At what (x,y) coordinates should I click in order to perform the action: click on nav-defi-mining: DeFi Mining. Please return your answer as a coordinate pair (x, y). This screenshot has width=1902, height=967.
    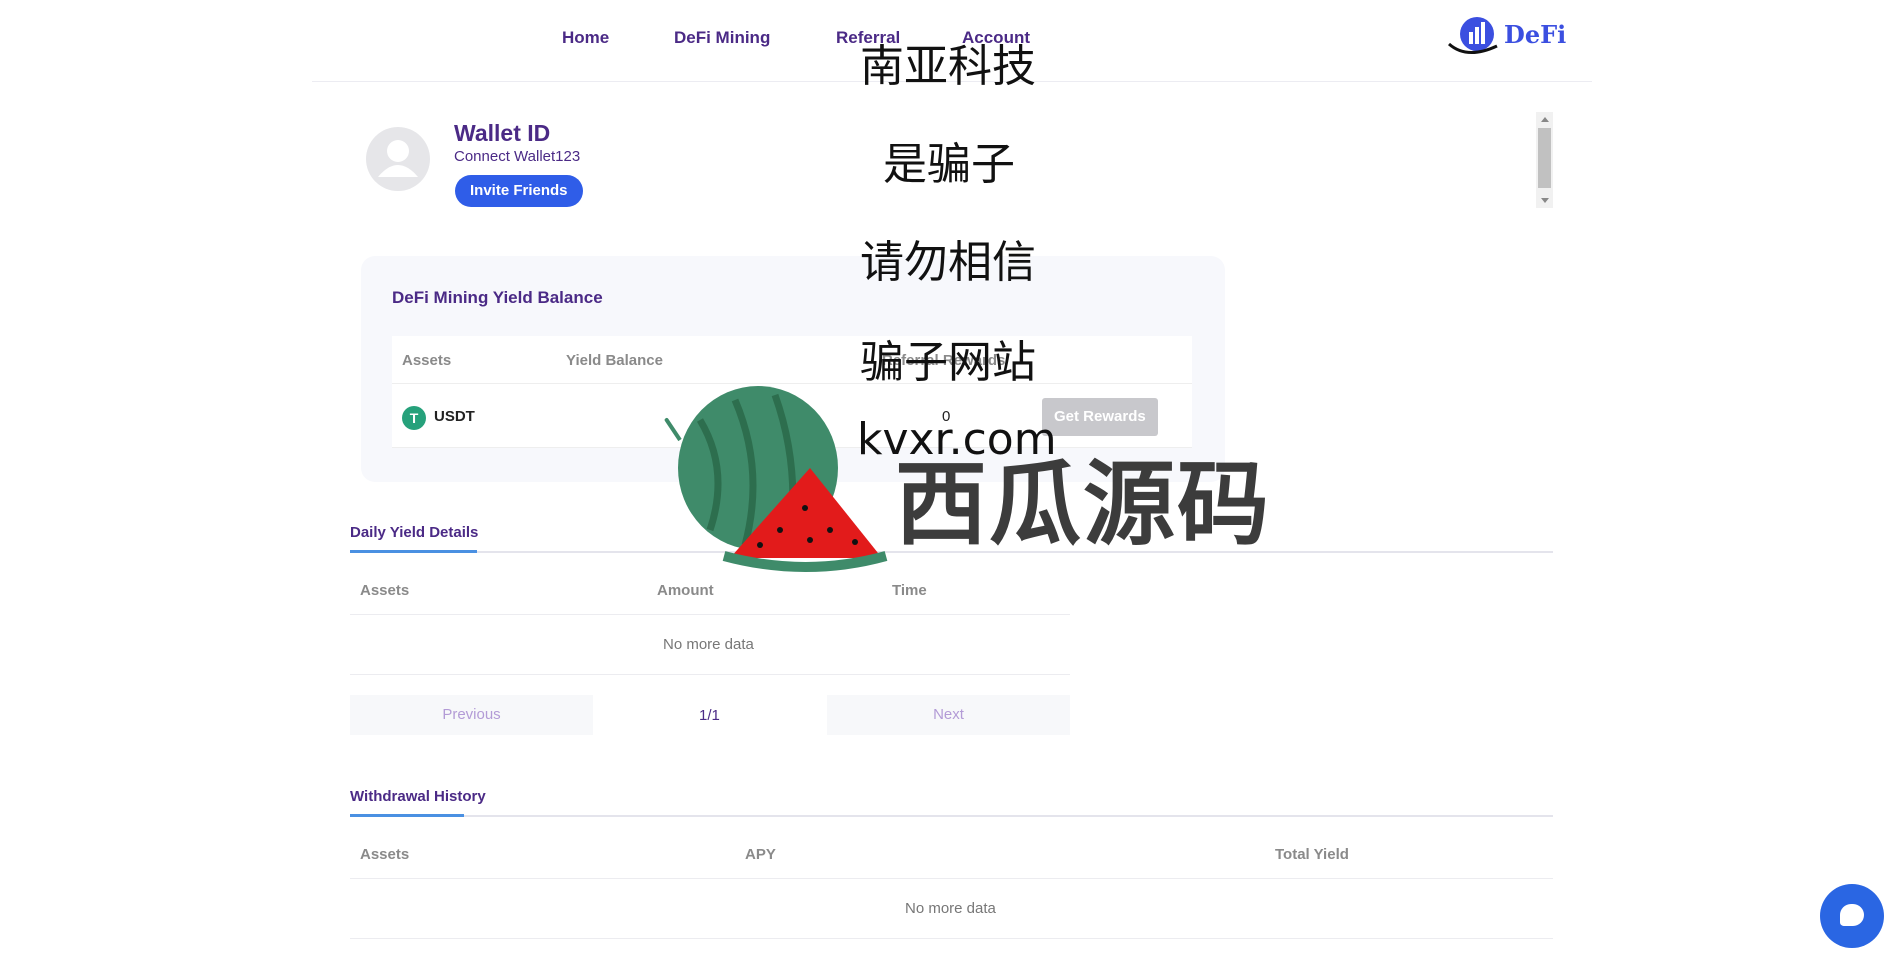
    Looking at the image, I should click on (722, 38).